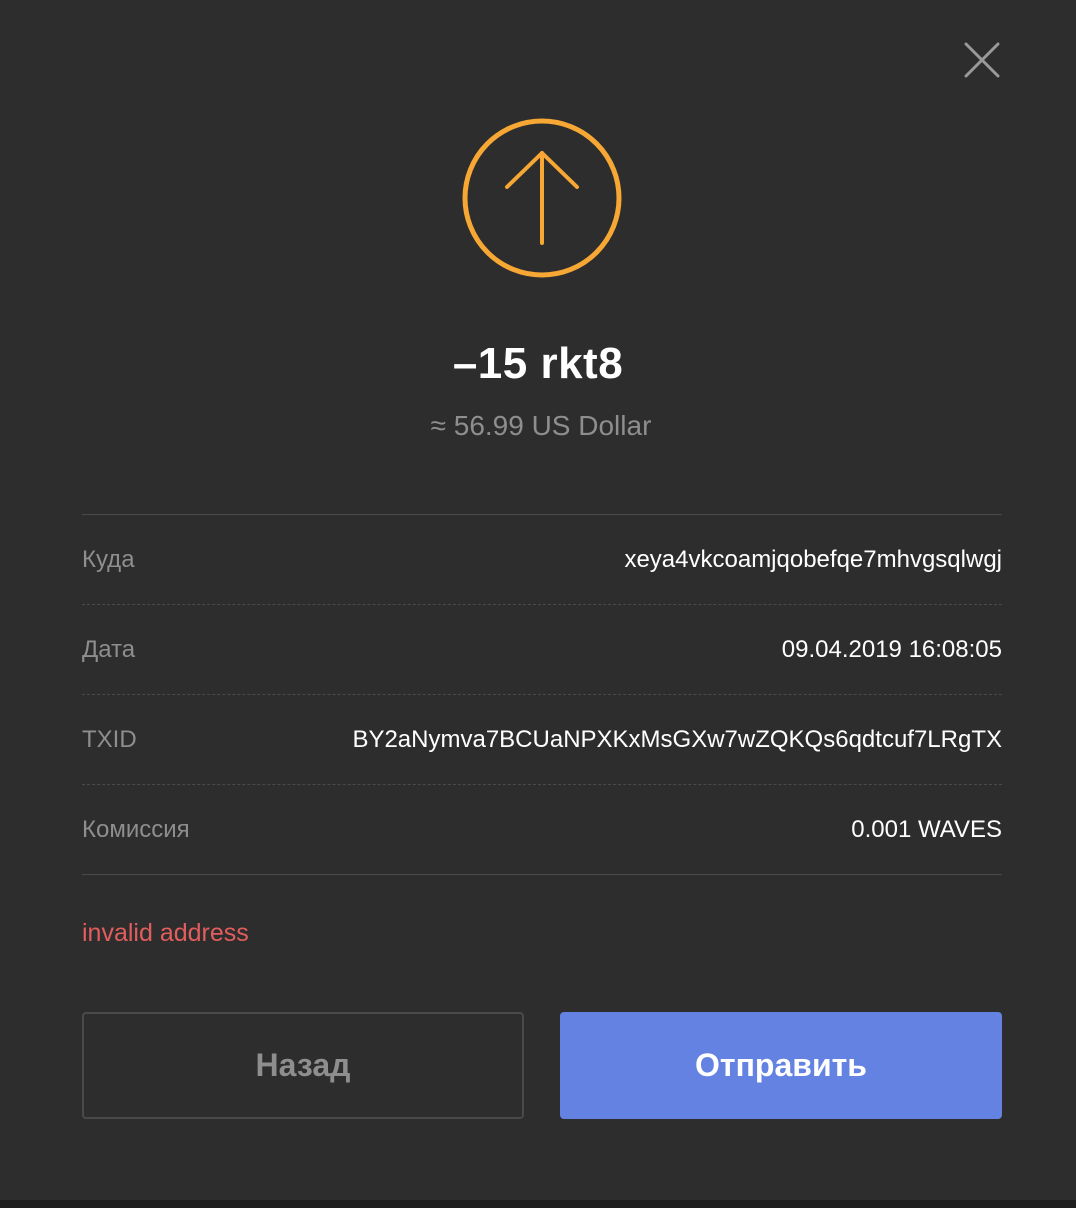 This screenshot has height=1208, width=1076. Describe the element at coordinates (109, 739) in the screenshot. I see `txid-label: TXID` at that location.